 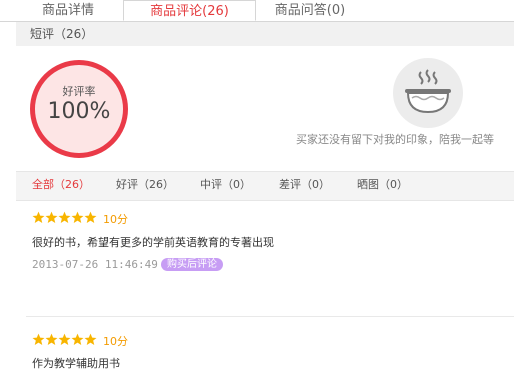 I want to click on rating-value: 100%, so click(x=79, y=111).